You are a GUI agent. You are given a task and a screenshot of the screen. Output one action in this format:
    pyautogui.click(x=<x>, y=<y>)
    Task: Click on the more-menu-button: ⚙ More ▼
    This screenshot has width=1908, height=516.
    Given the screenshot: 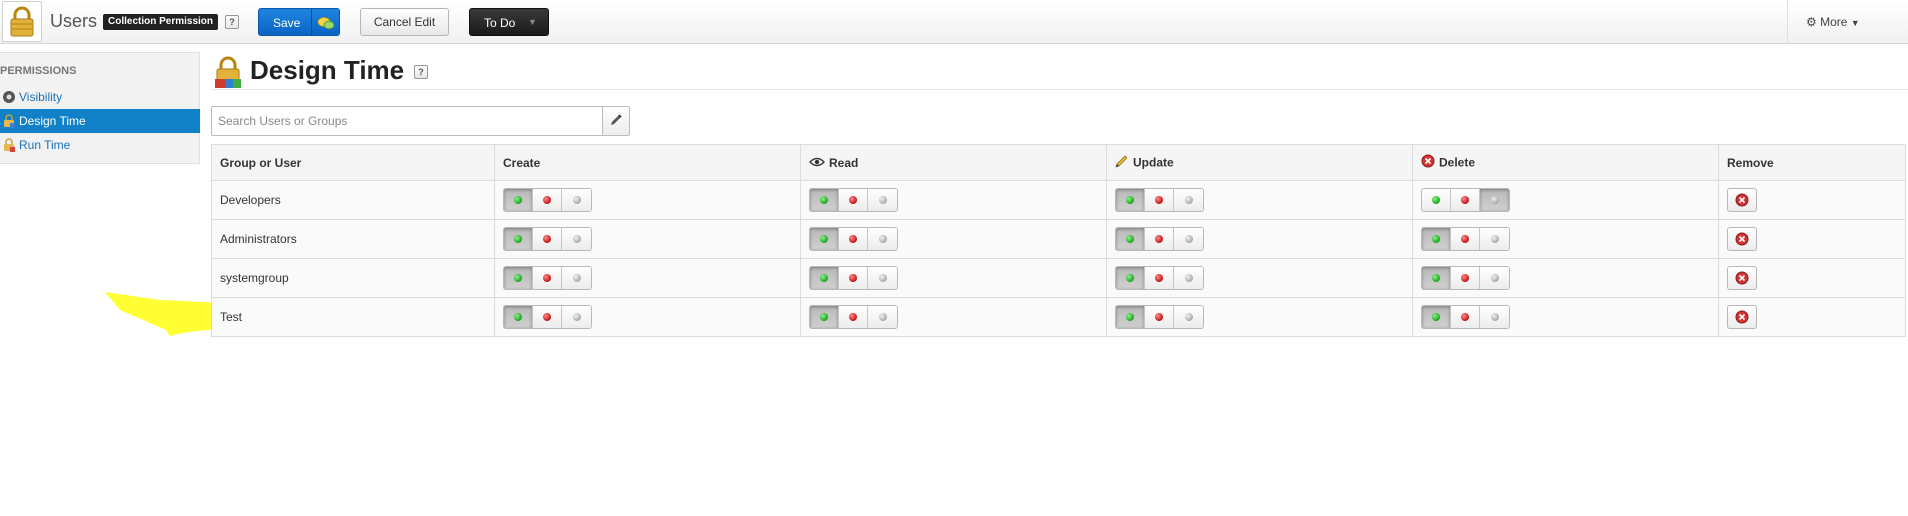 What is the action you would take?
    pyautogui.click(x=1833, y=22)
    